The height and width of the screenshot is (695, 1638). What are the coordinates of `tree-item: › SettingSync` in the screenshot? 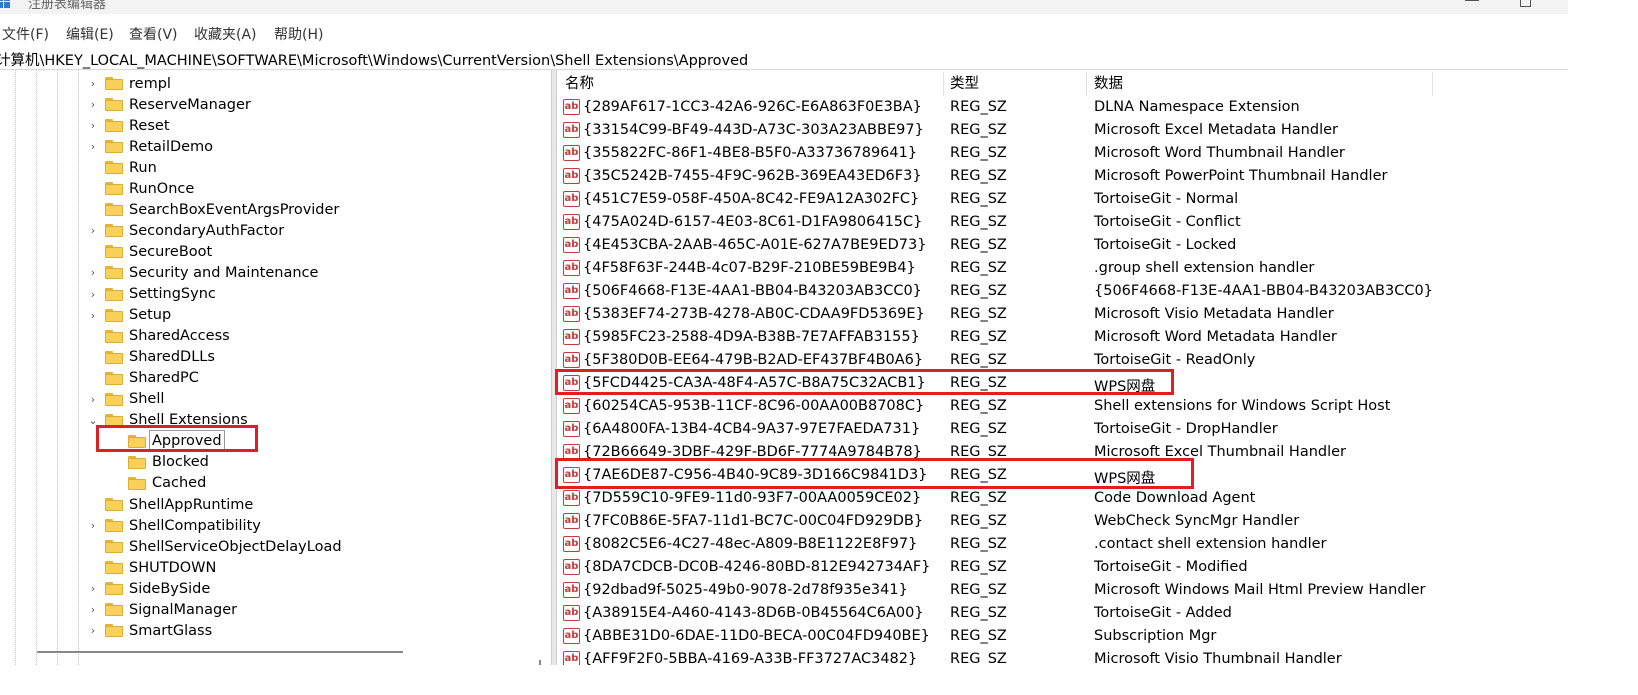 It's located at (152, 294).